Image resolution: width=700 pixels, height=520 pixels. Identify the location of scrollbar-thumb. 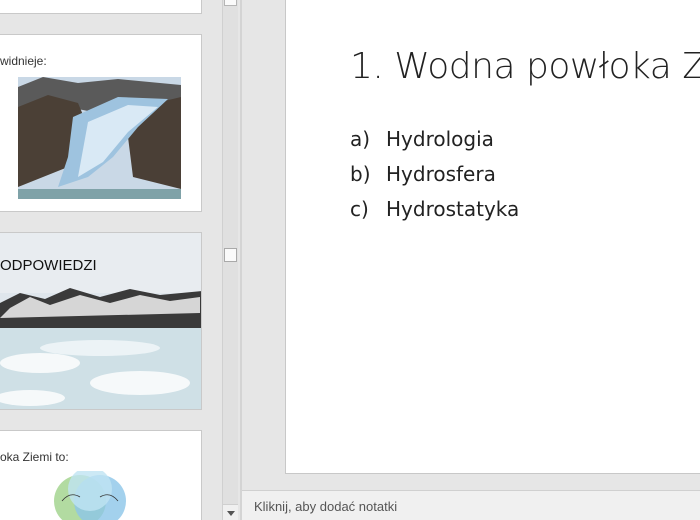
(230, 255).